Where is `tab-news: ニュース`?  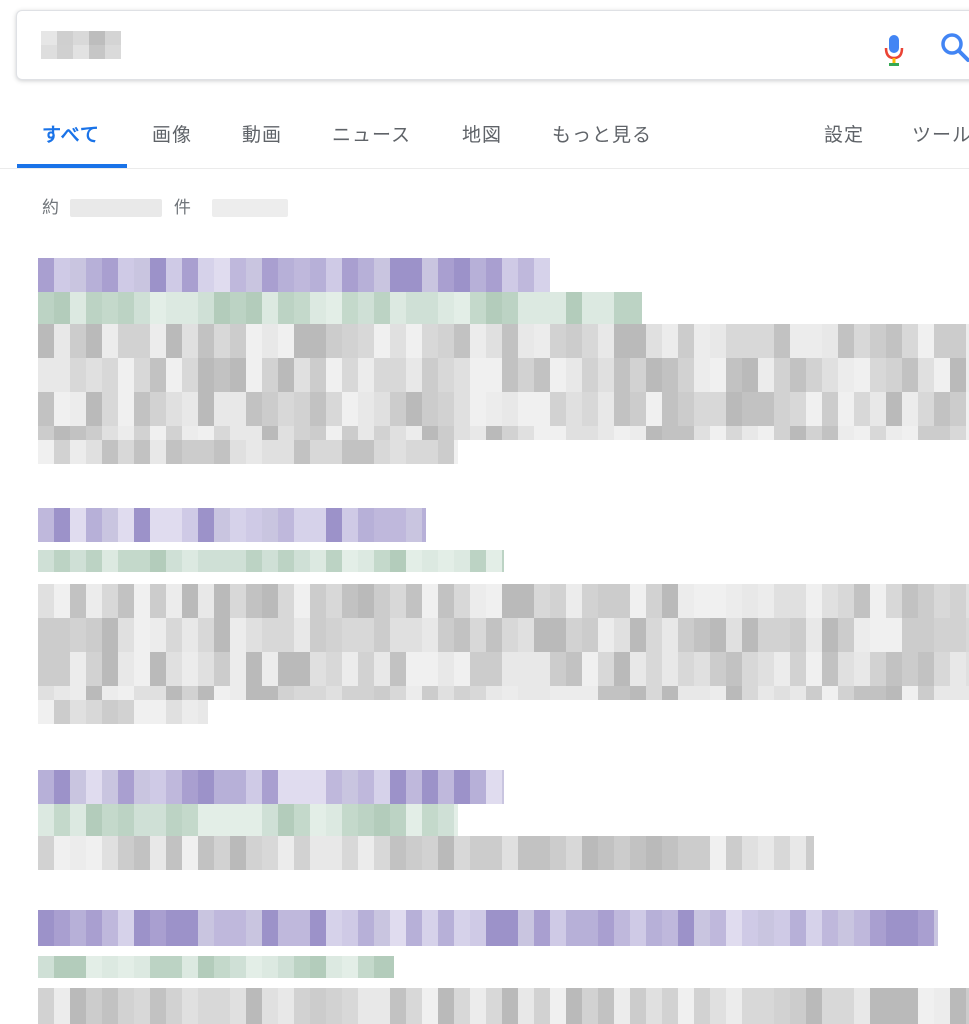 tab-news: ニュース is located at coordinates (371, 133).